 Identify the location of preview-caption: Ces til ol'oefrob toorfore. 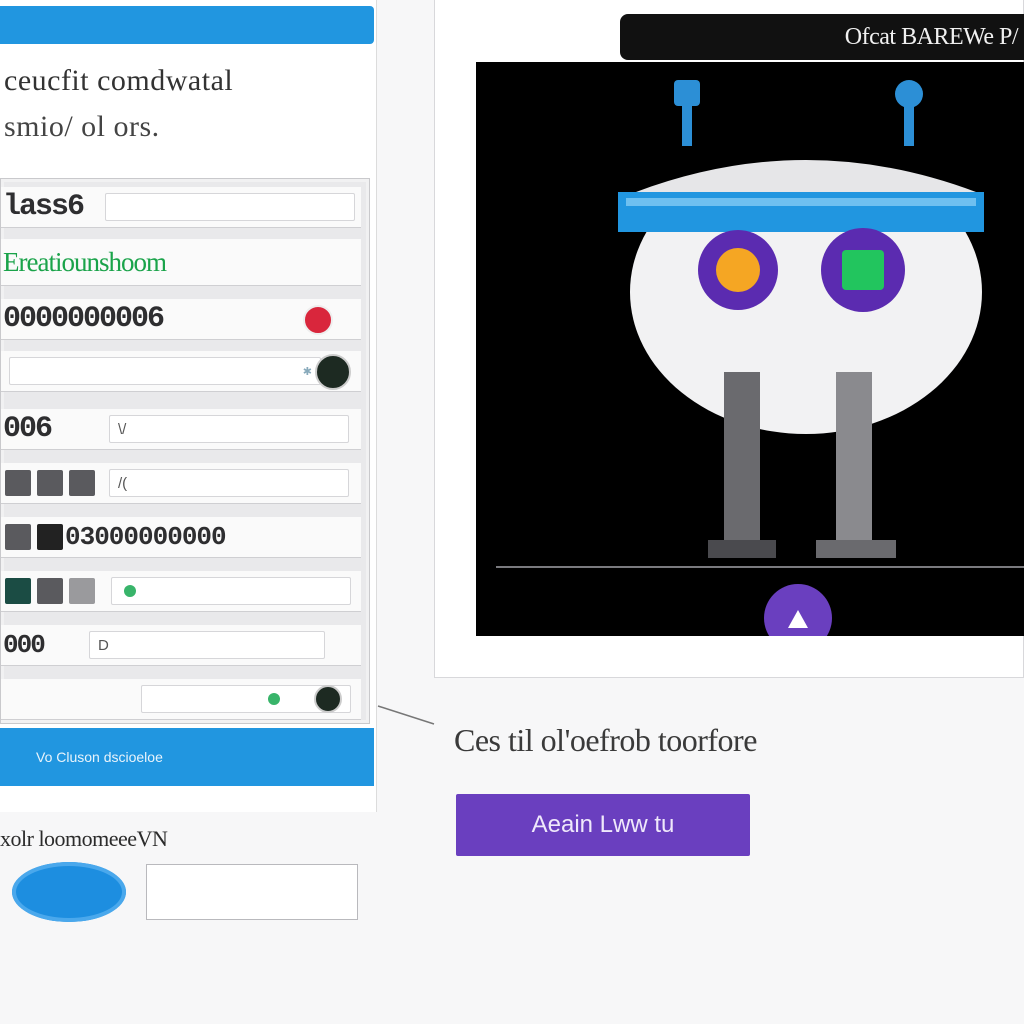
(605, 740).